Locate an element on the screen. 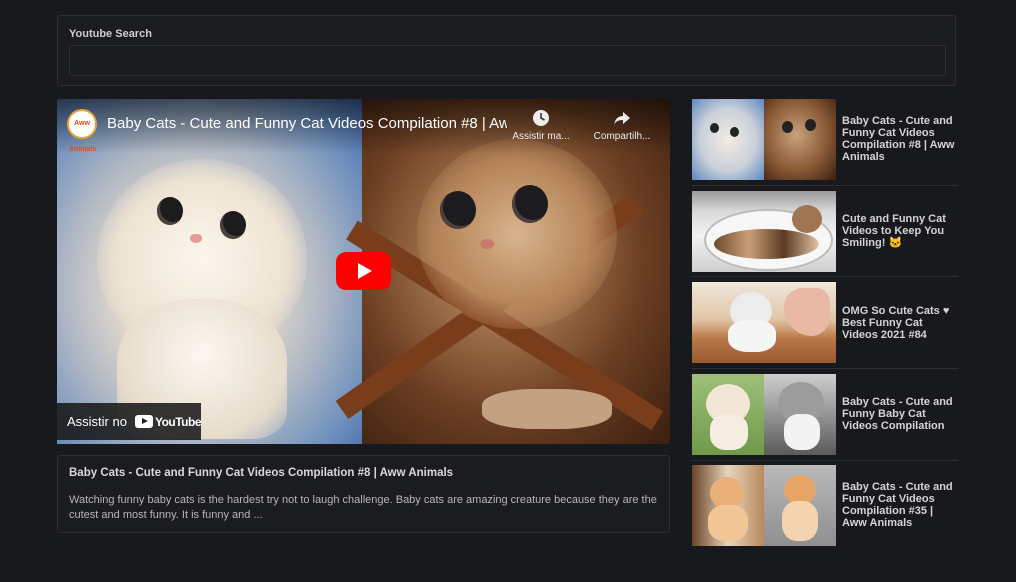  search-input is located at coordinates (507, 60).